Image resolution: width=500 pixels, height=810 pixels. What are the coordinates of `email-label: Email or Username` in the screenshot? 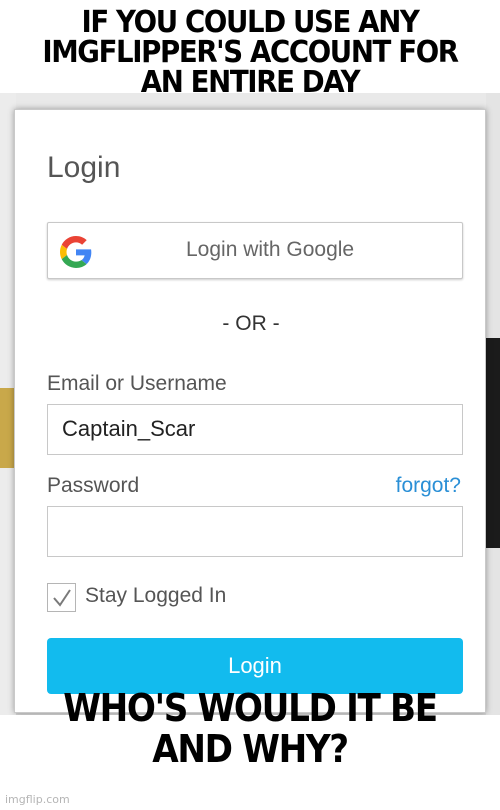 It's located at (137, 383).